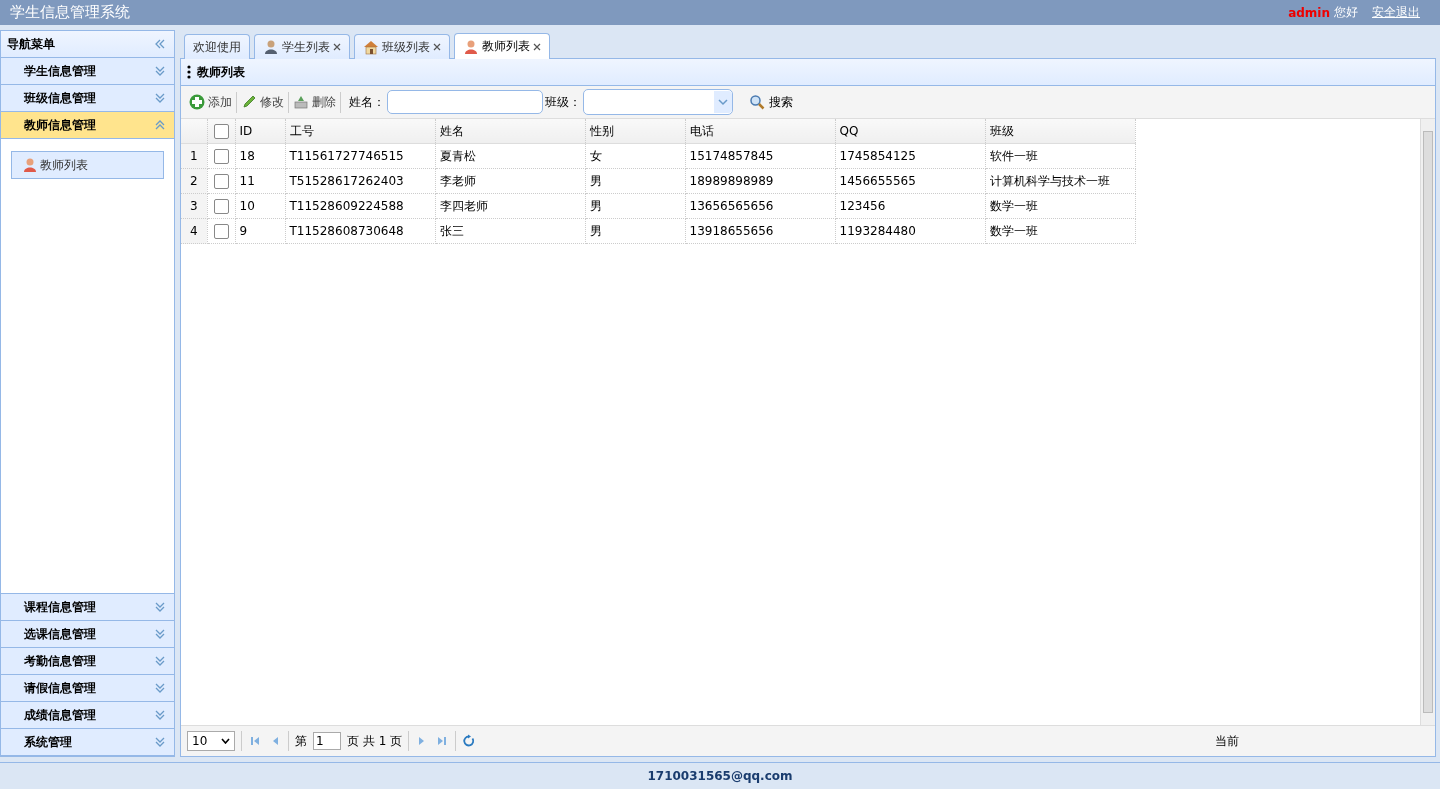 This screenshot has height=789, width=1440. What do you see at coordinates (360, 131) in the screenshot?
I see `column-header: 工号` at bounding box center [360, 131].